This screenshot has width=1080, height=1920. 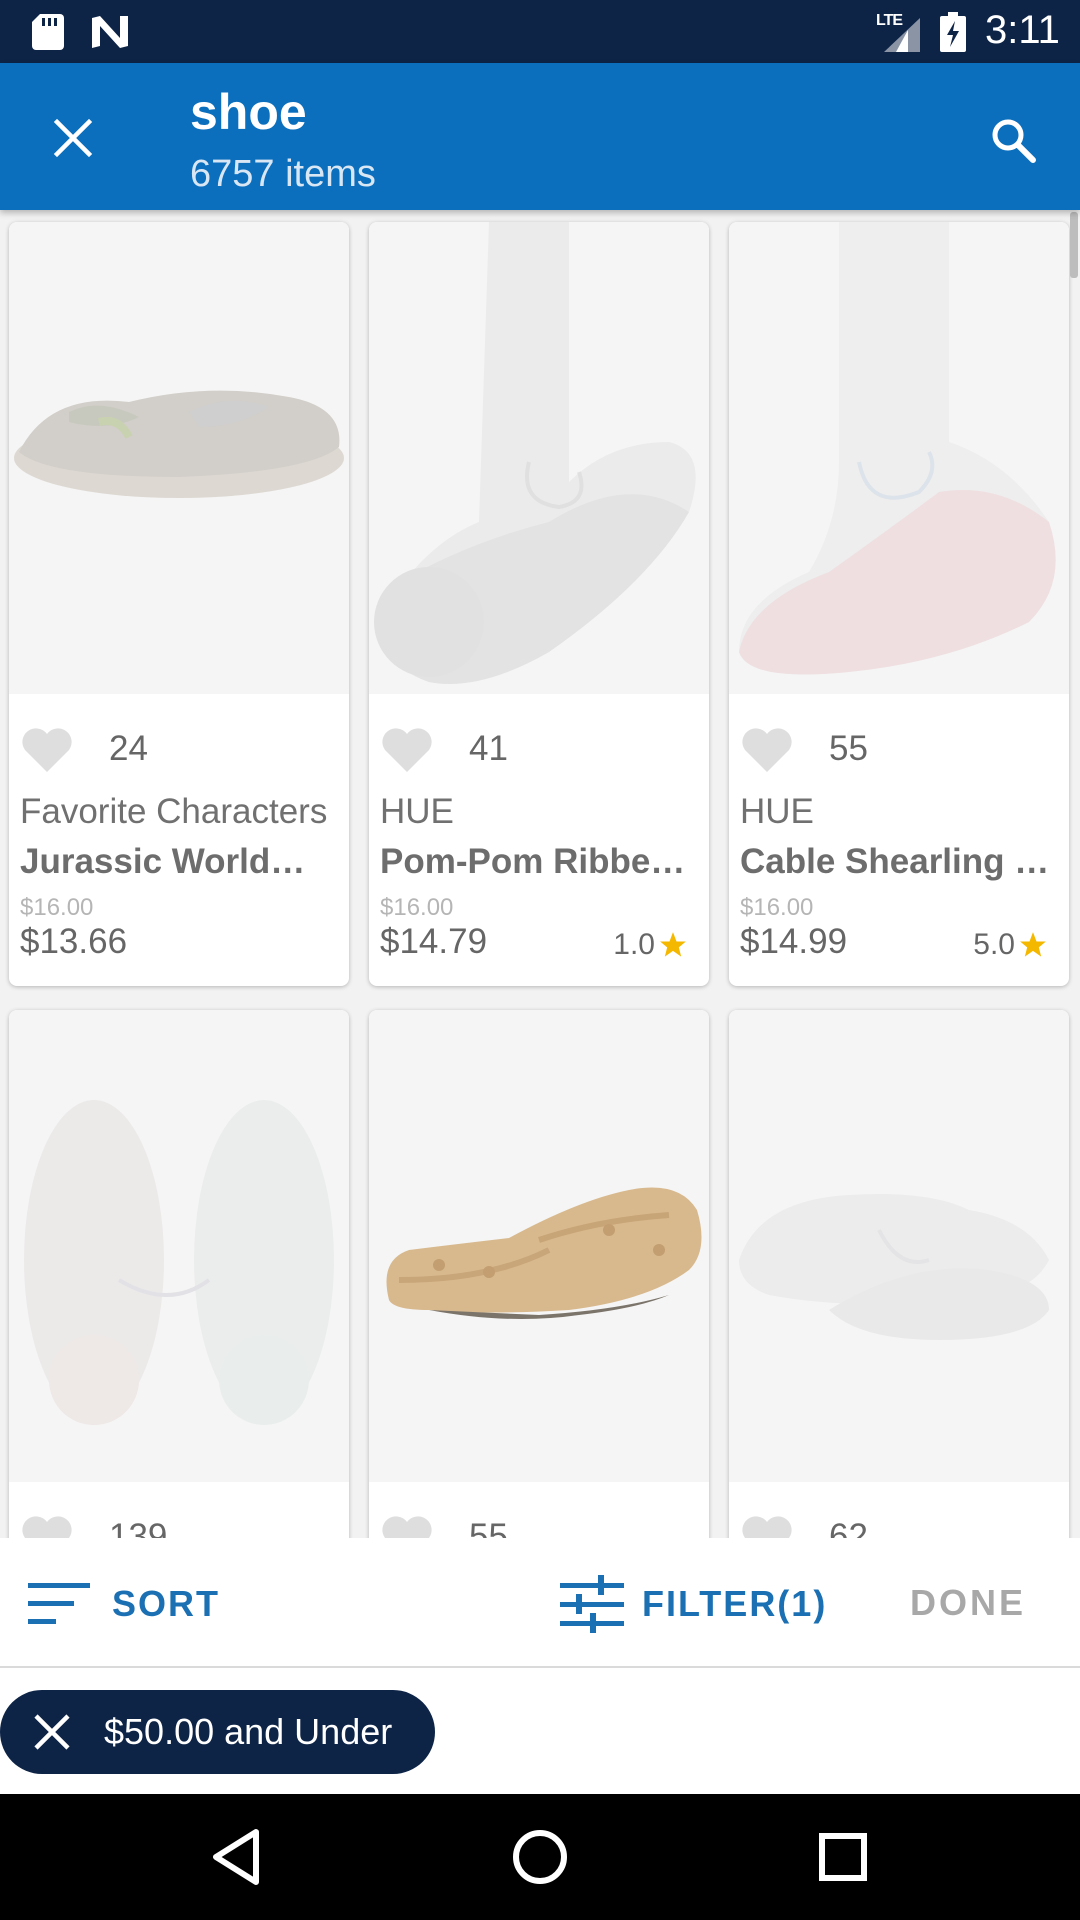 I want to click on recents-icon, so click(x=843, y=1857).